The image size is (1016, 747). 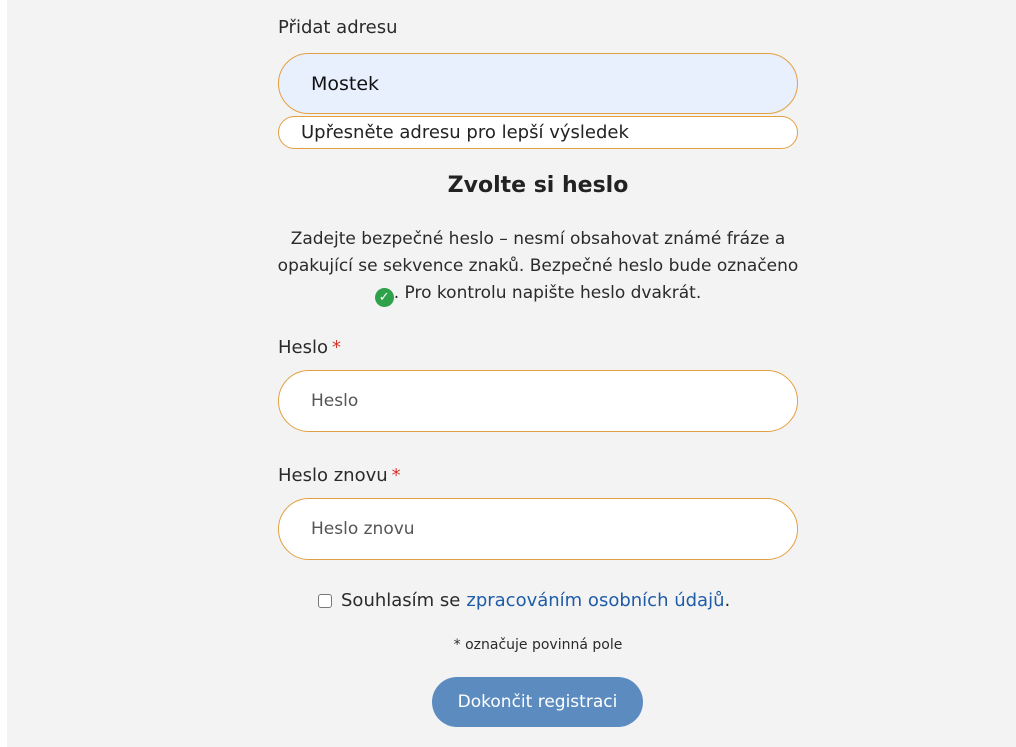 What do you see at coordinates (538, 645) in the screenshot?
I see `required-fields-note: * označuje povinná pole` at bounding box center [538, 645].